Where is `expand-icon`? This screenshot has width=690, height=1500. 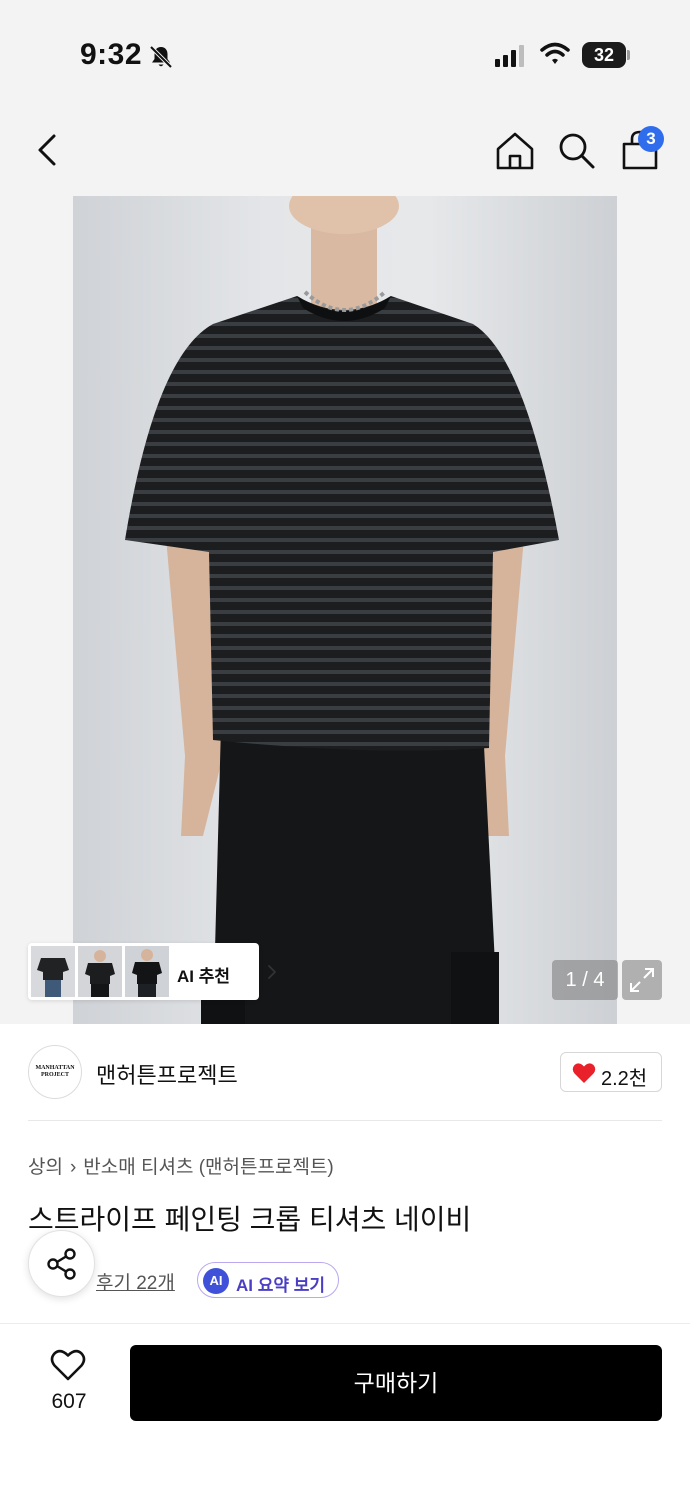 expand-icon is located at coordinates (642, 980).